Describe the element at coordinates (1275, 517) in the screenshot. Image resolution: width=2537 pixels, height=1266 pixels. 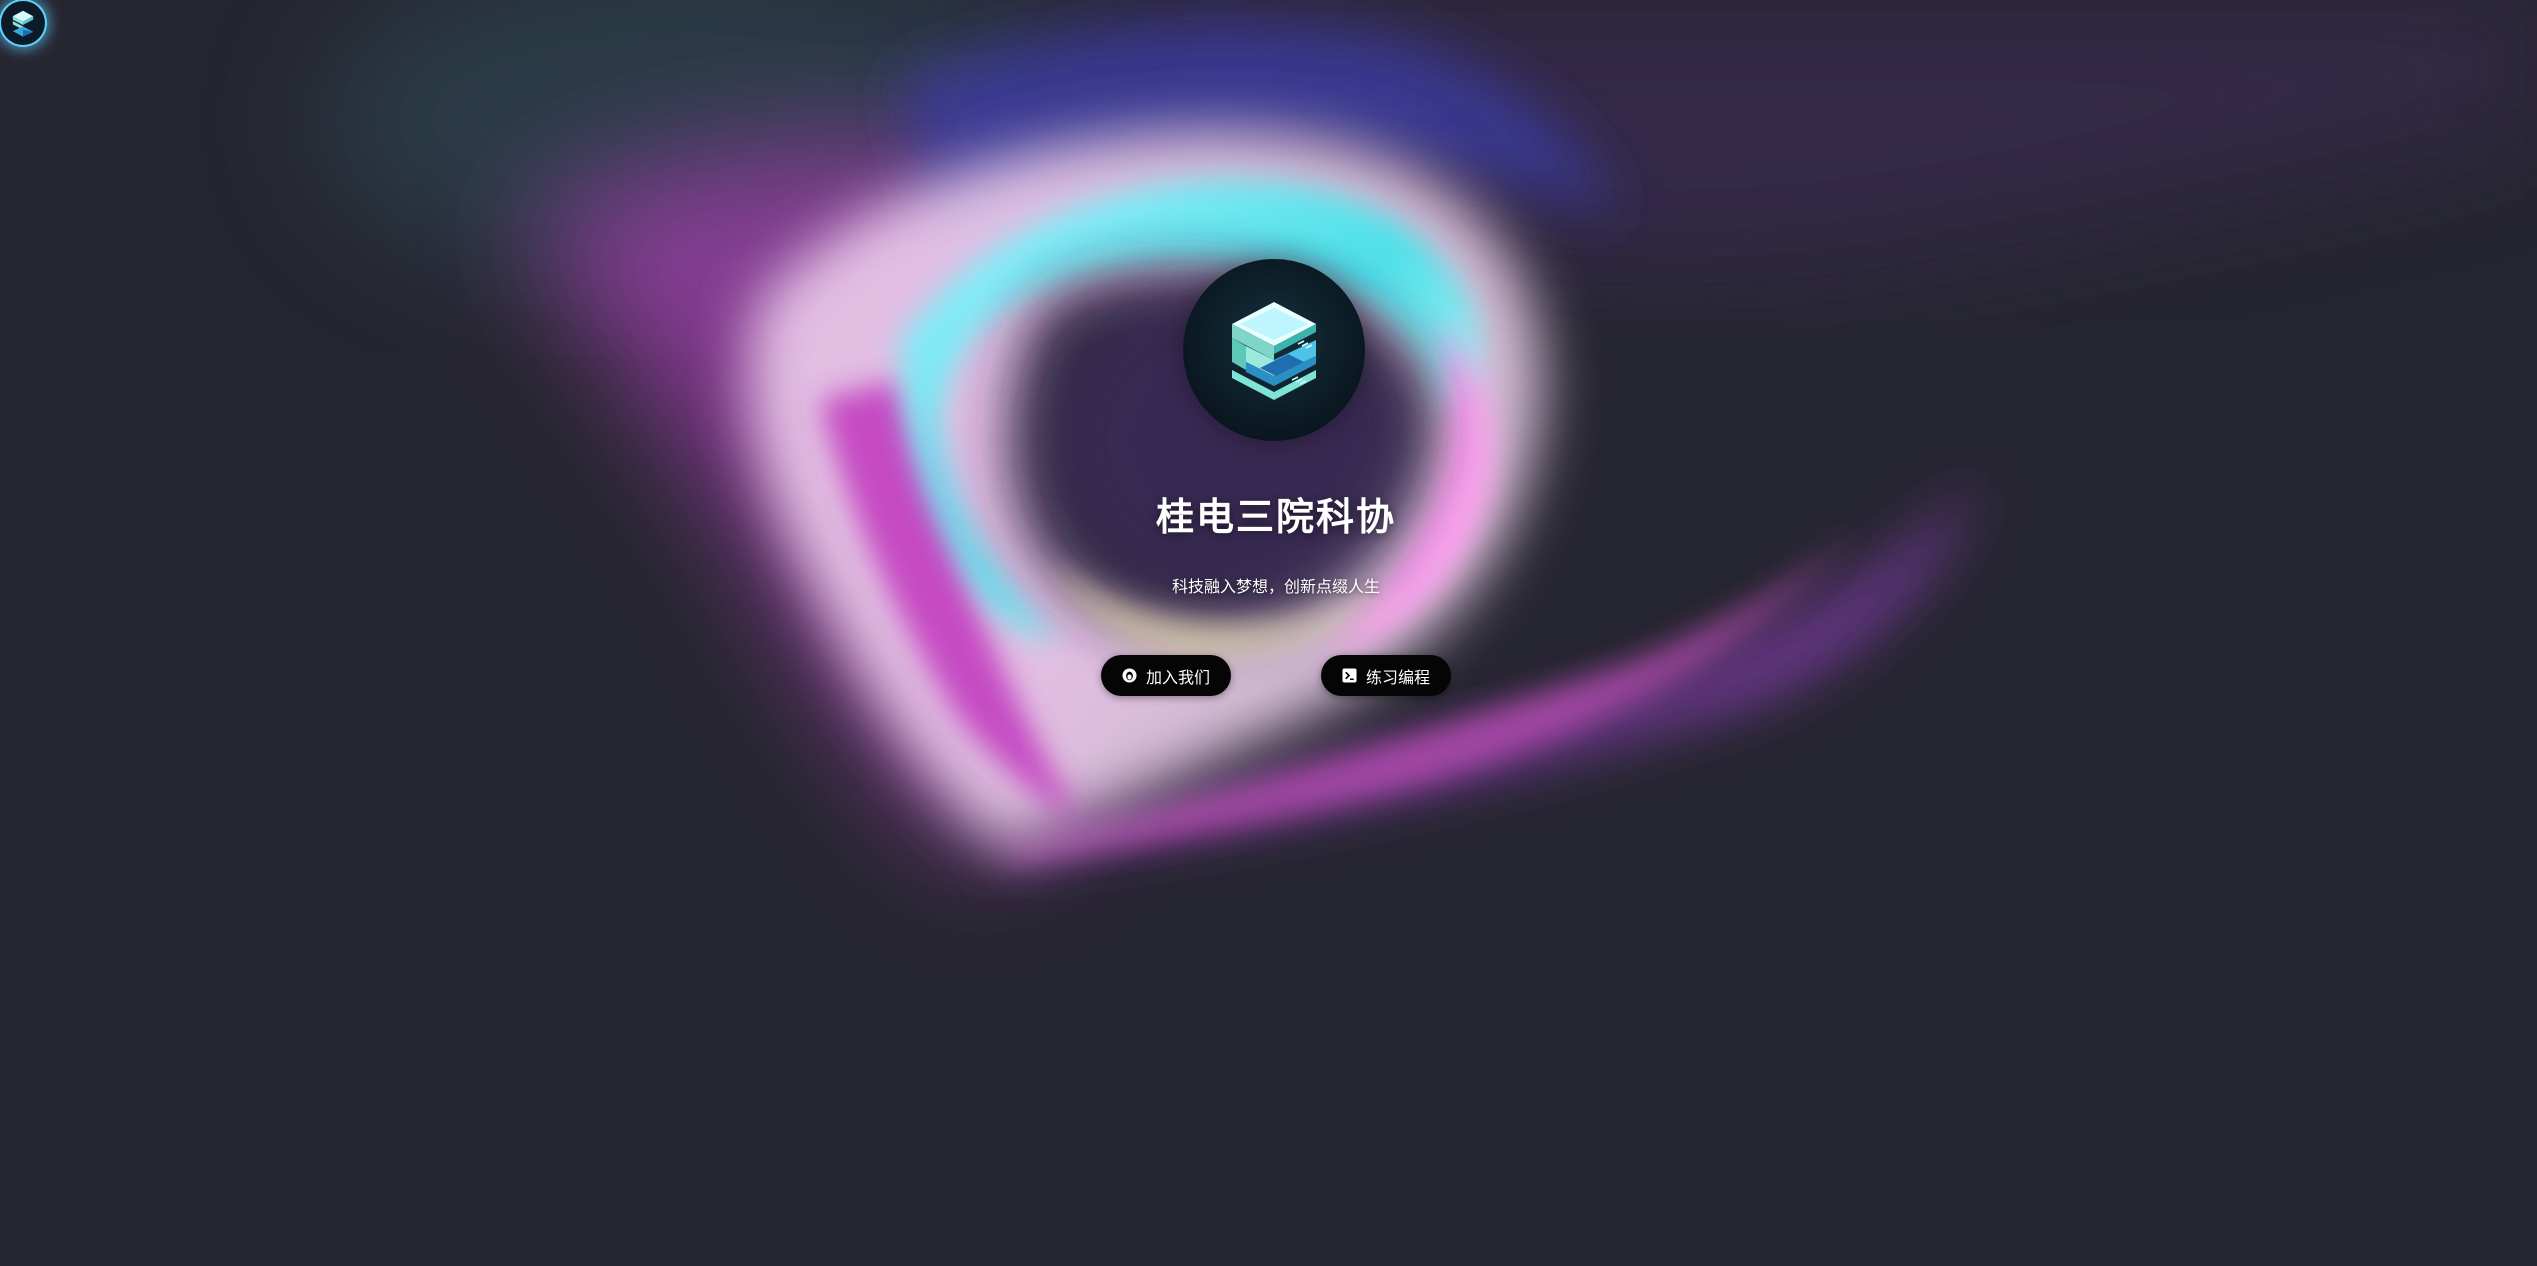
I see `site-title: 桂电三院科协` at that location.